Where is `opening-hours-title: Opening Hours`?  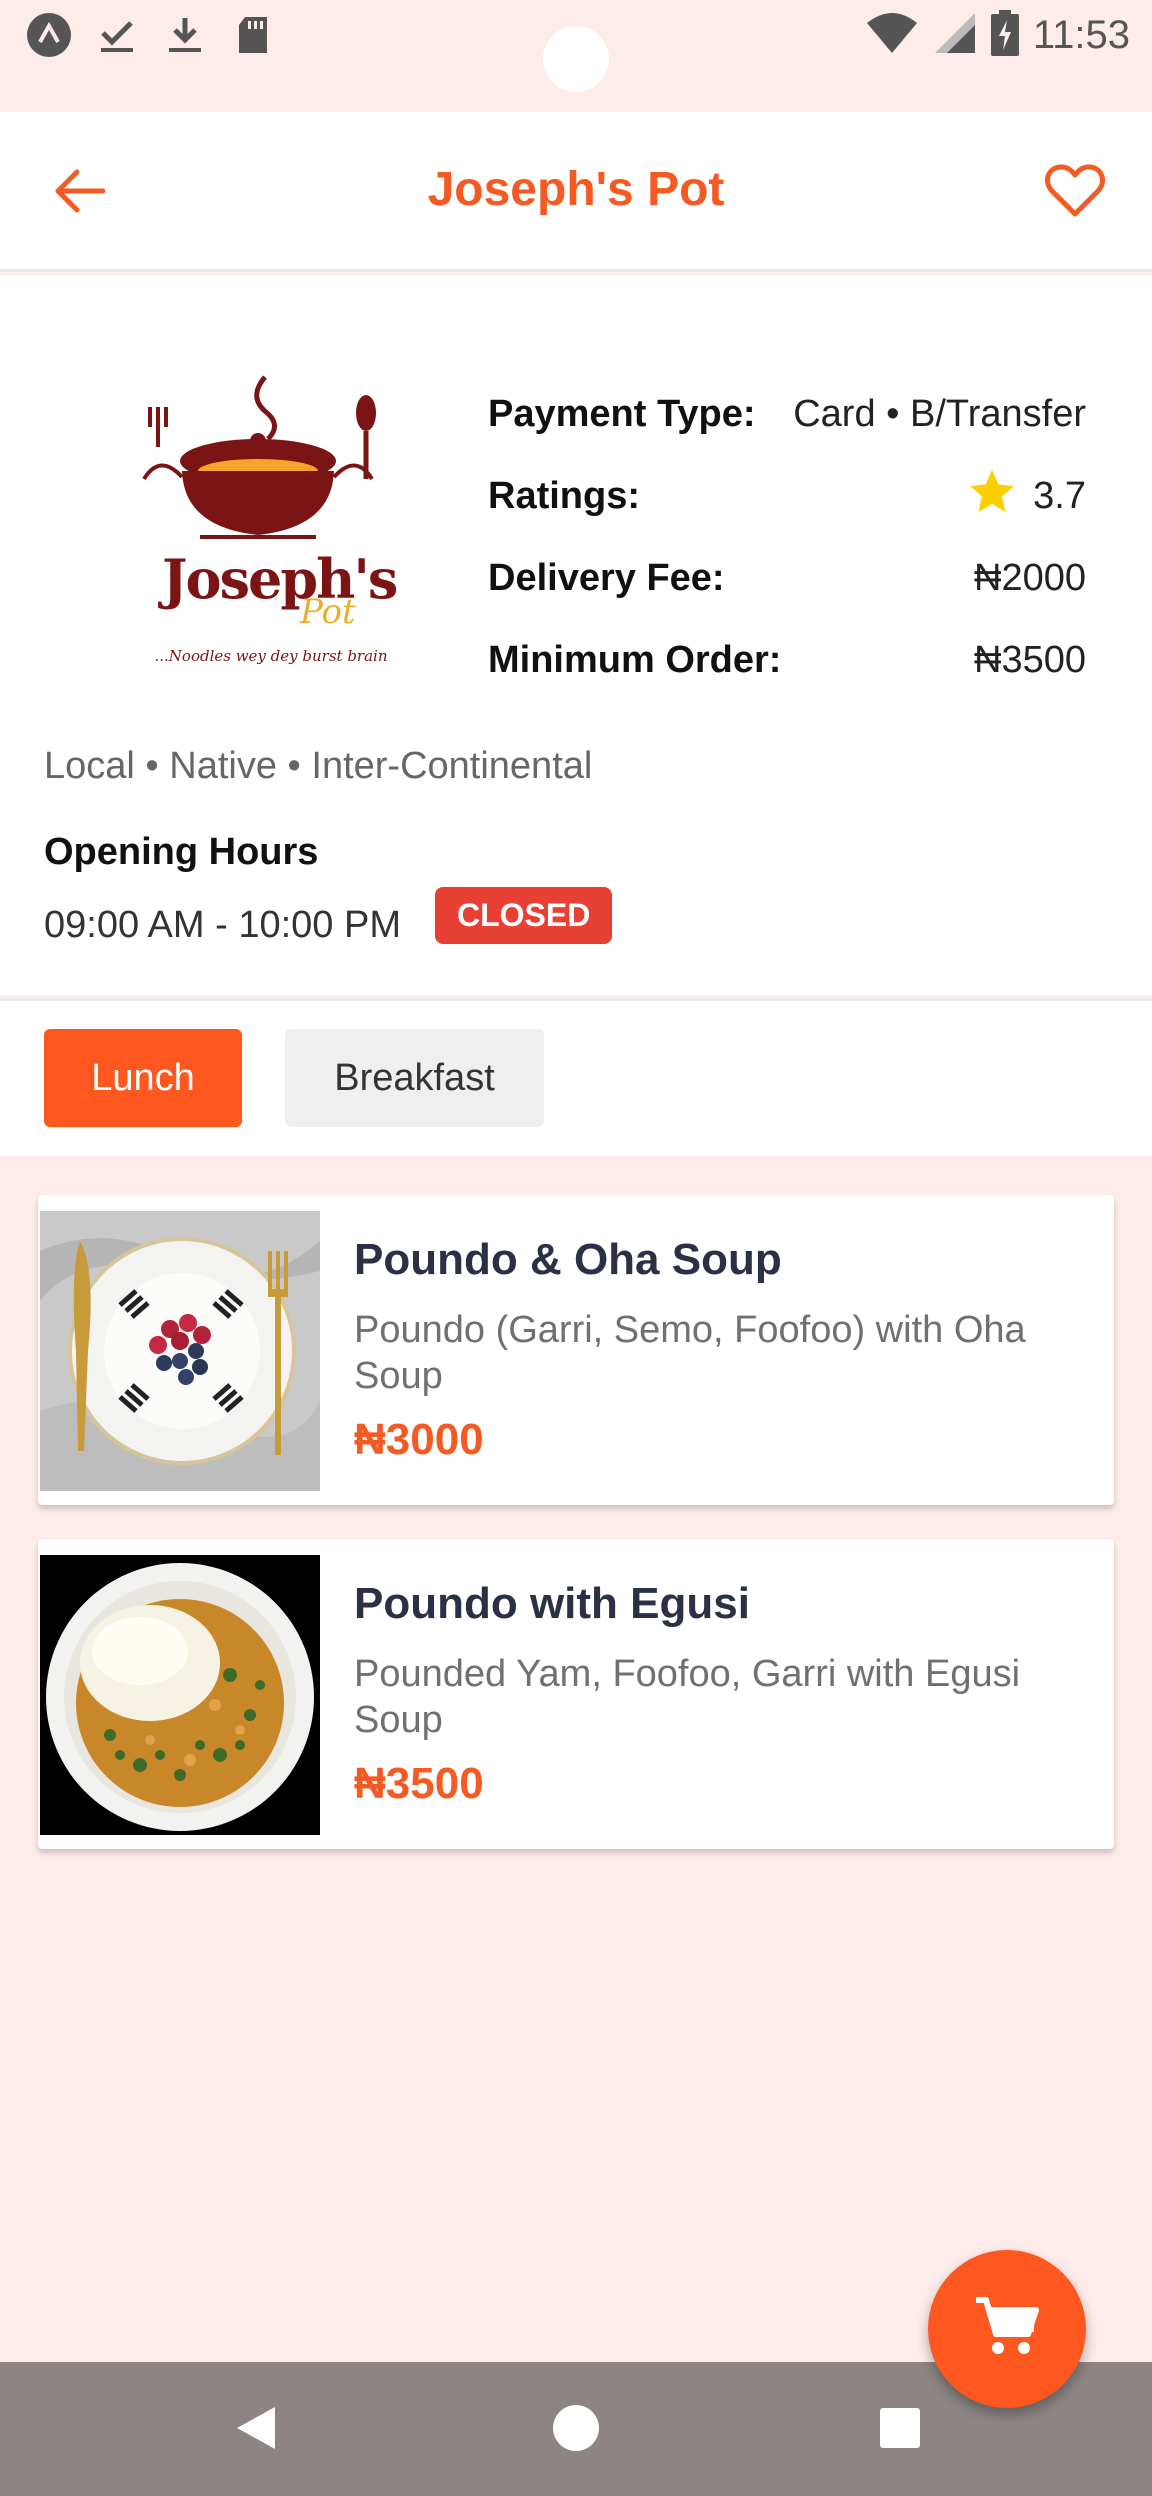
opening-hours-title: Opening Hours is located at coordinates (181, 852).